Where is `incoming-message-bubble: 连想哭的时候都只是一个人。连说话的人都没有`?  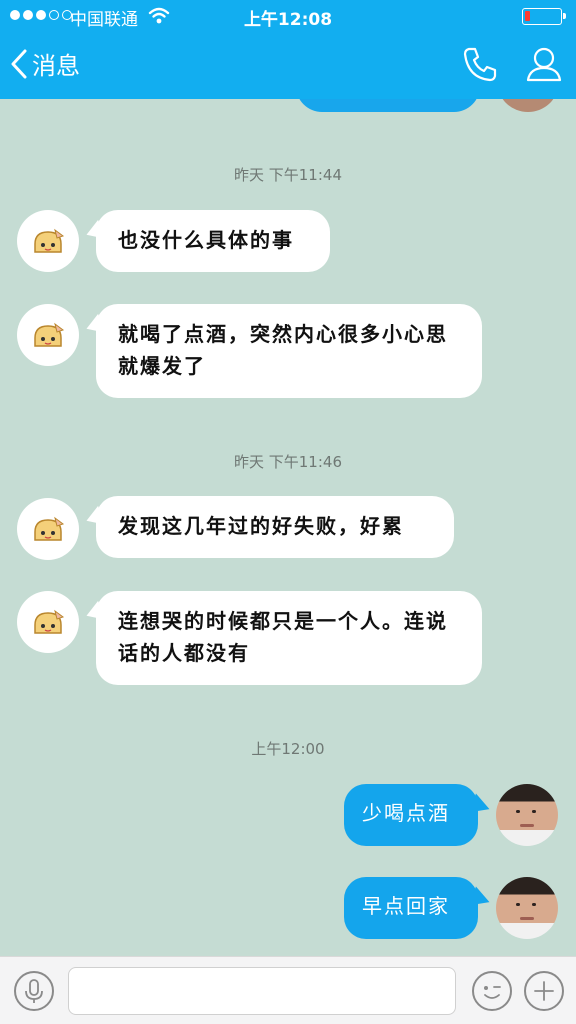
incoming-message-bubble: 连想哭的时候都只是一个人。连说话的人都没有 is located at coordinates (289, 638).